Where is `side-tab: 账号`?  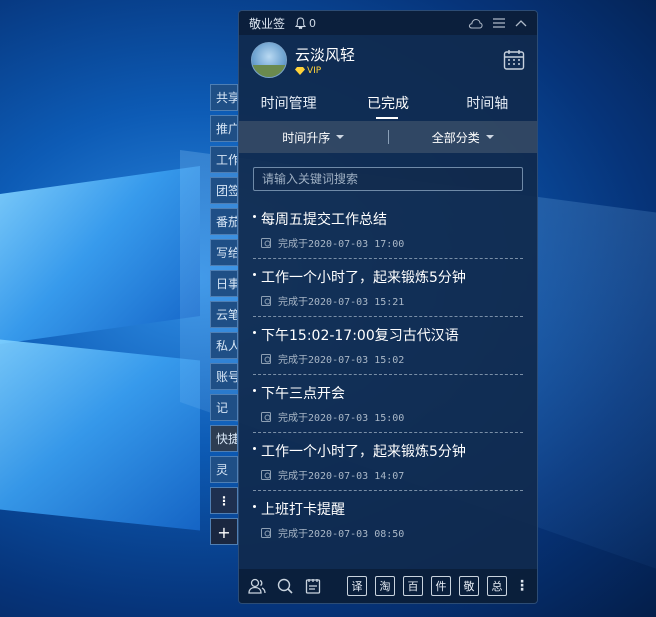
side-tab: 账号 is located at coordinates (224, 376).